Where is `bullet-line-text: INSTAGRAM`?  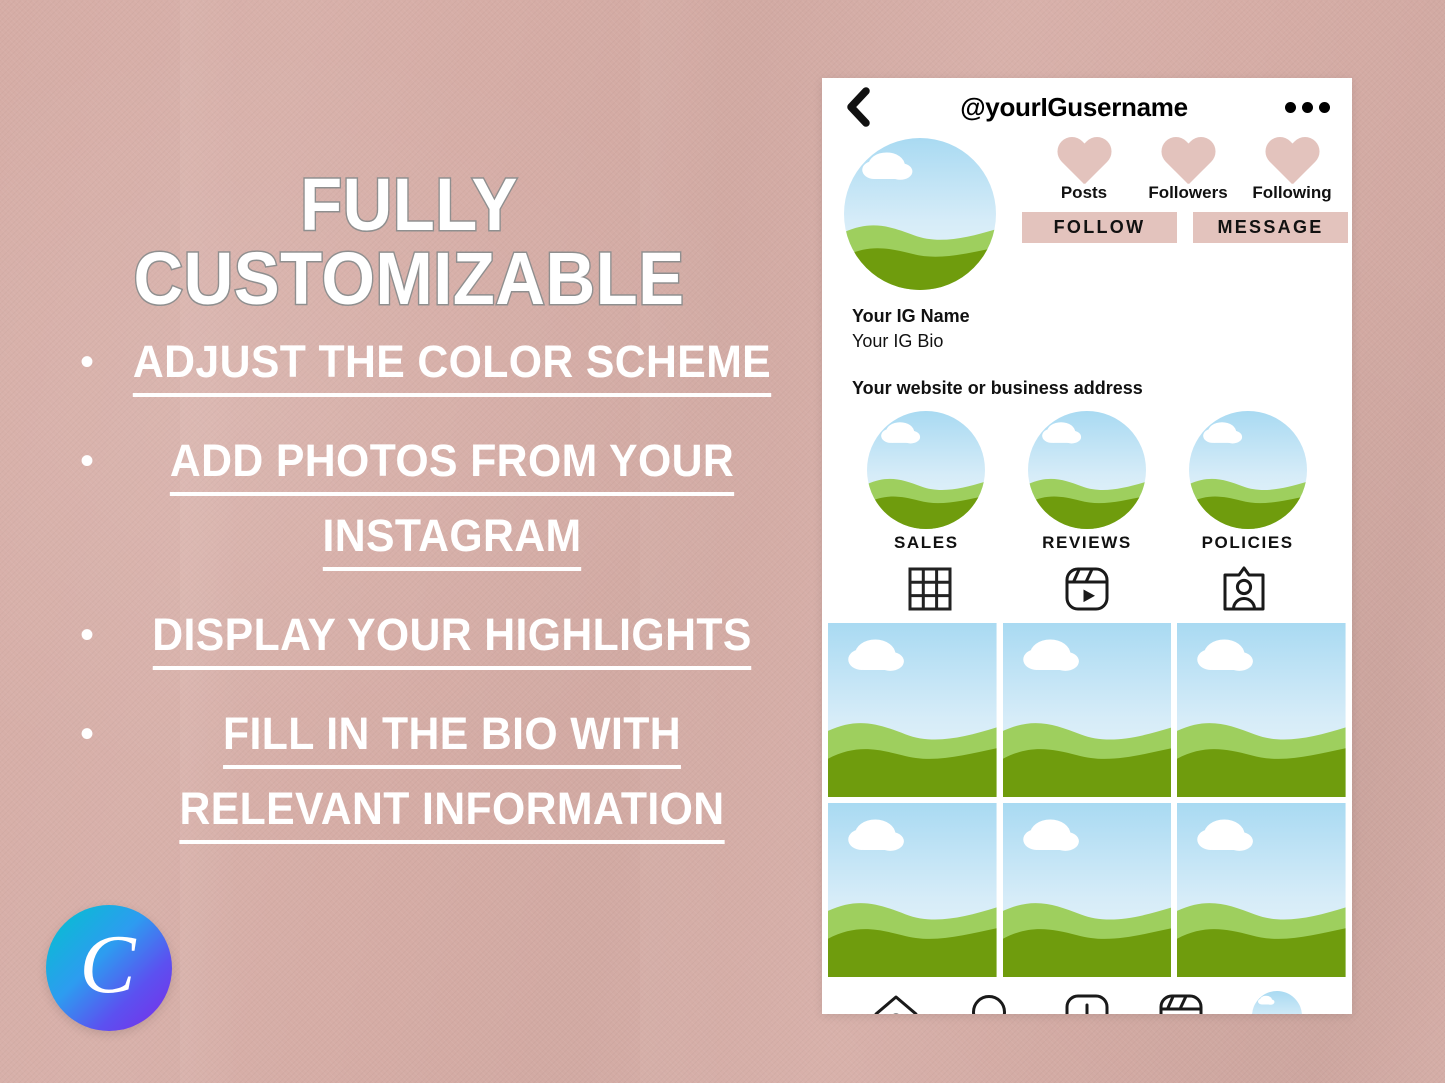
bullet-line-text: INSTAGRAM is located at coordinates (452, 540).